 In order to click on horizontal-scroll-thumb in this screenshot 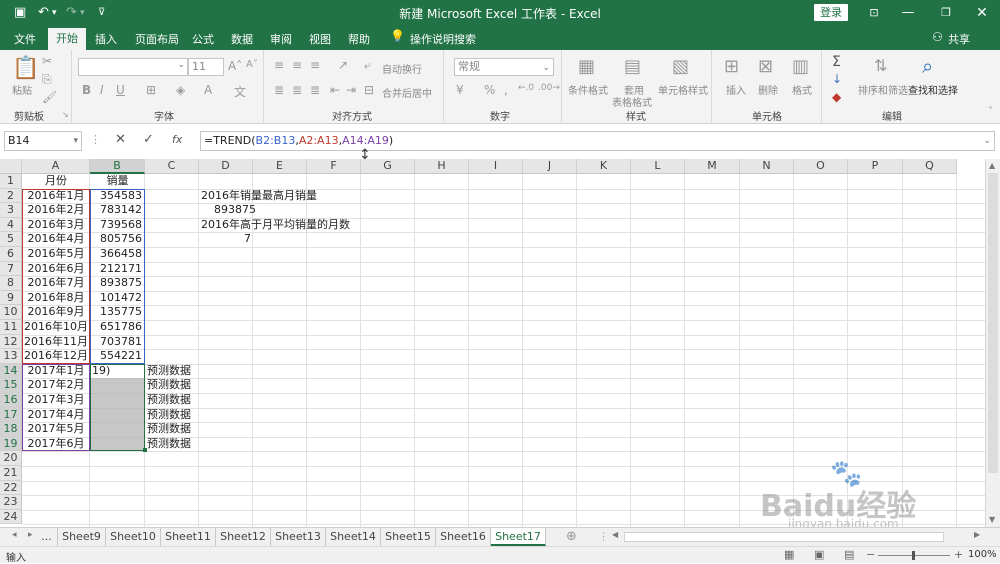, I will do `click(784, 537)`.